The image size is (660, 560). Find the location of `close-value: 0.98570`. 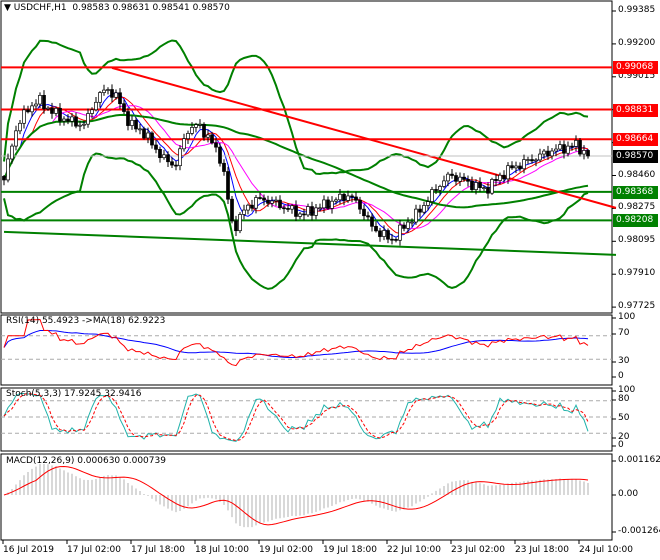

close-value: 0.98570 is located at coordinates (211, 8).